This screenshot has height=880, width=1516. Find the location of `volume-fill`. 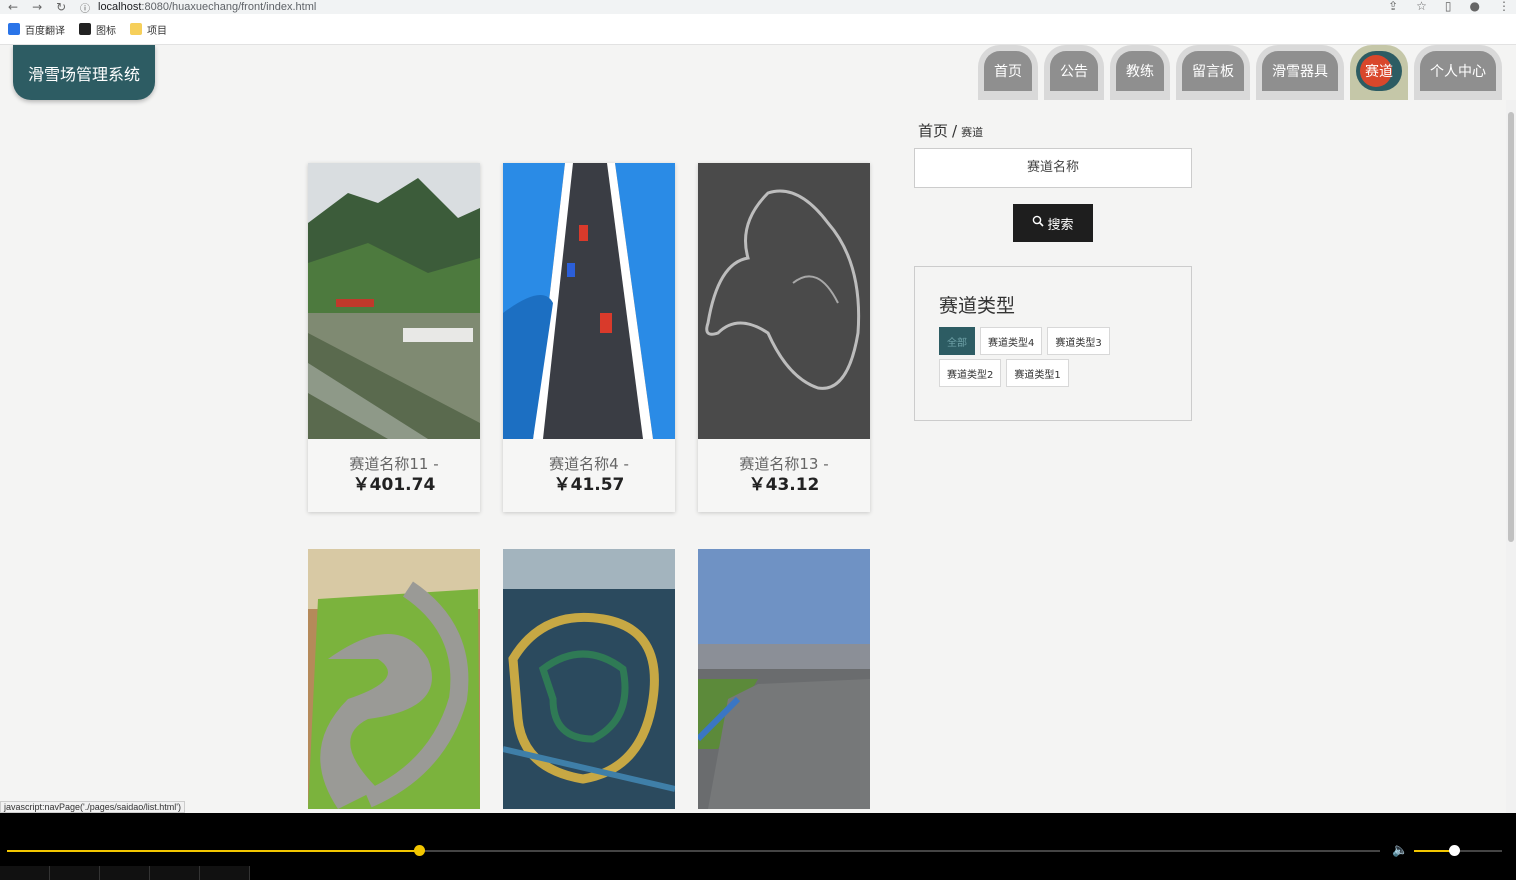

volume-fill is located at coordinates (1434, 851).